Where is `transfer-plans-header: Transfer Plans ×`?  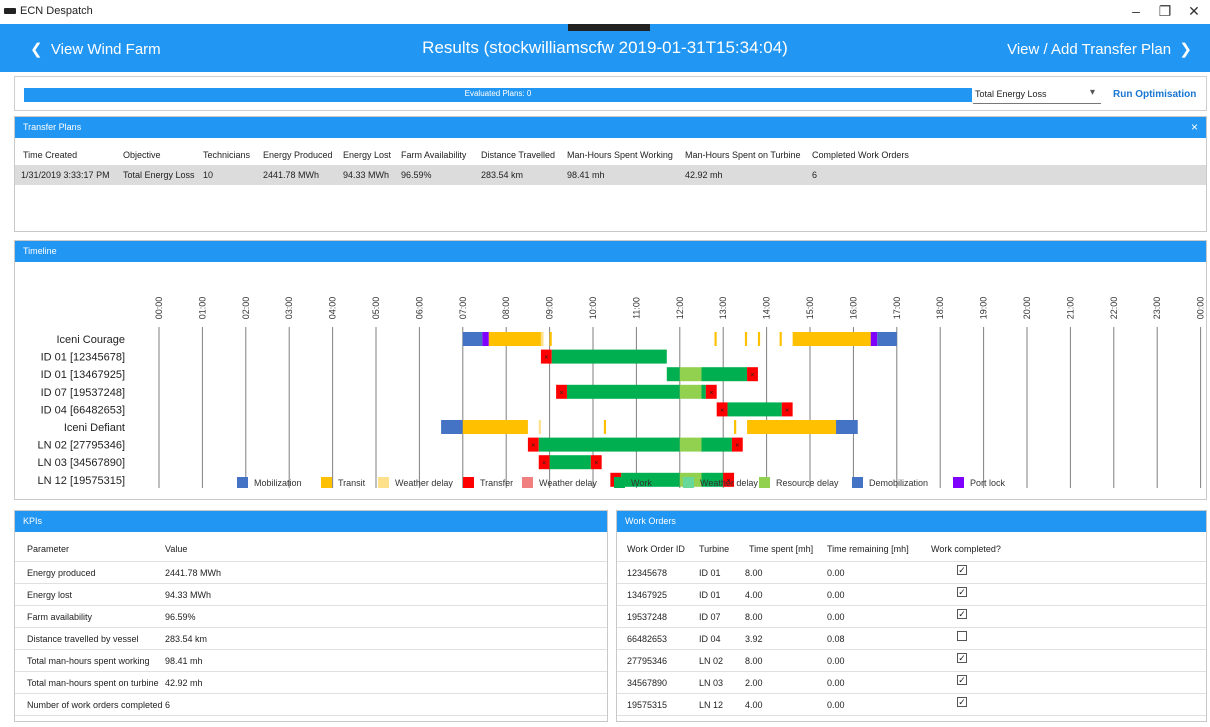 transfer-plans-header: Transfer Plans × is located at coordinates (610, 127).